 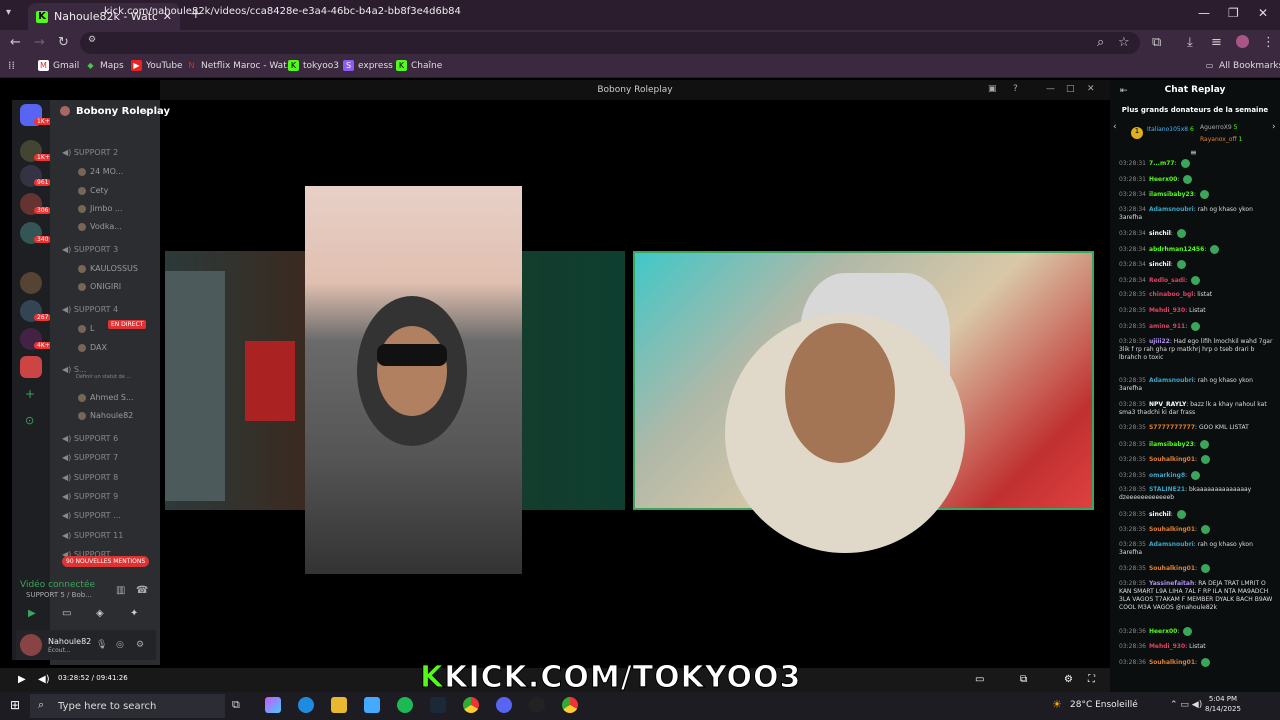 I want to click on disconnect-icon: ☎, so click(x=142, y=590).